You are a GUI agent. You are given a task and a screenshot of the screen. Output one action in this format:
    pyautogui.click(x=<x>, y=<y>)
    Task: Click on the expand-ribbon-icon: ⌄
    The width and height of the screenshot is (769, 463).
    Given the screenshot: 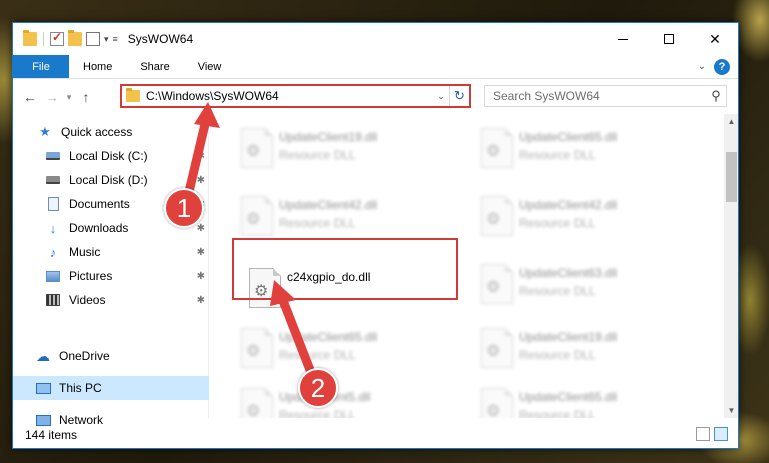 What is the action you would take?
    pyautogui.click(x=702, y=66)
    